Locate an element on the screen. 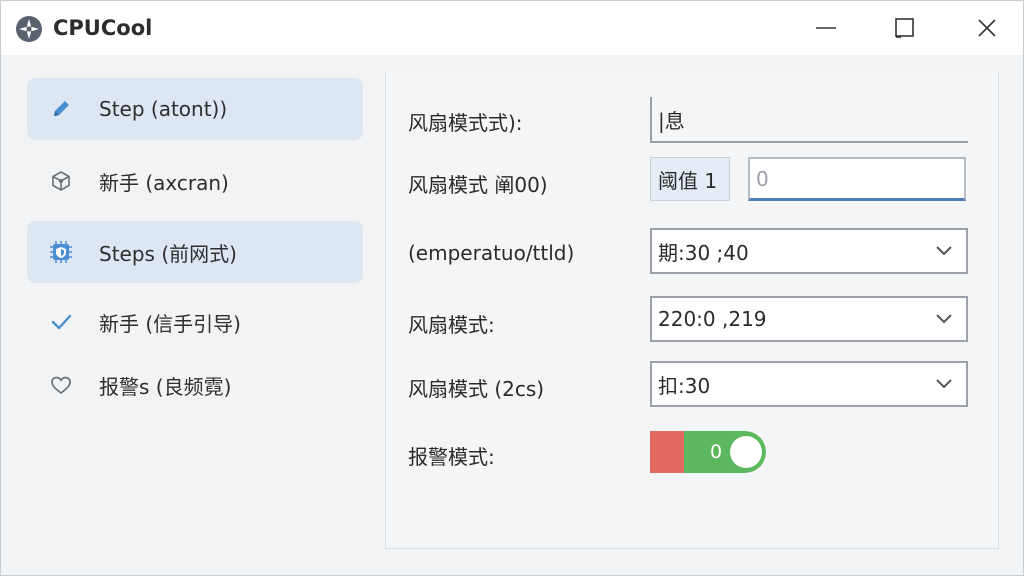  heart-icon is located at coordinates (61, 385).